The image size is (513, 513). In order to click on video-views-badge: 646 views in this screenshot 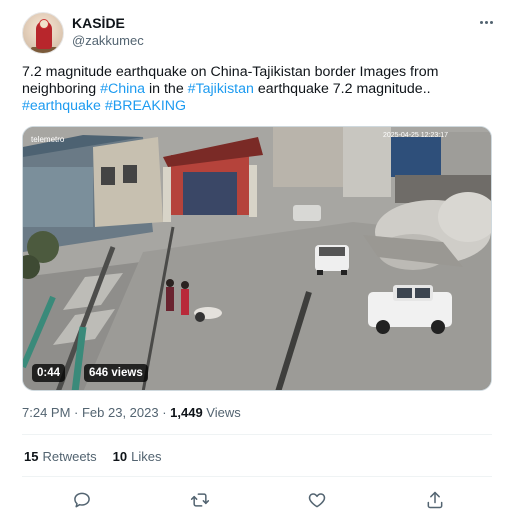, I will do `click(116, 373)`.